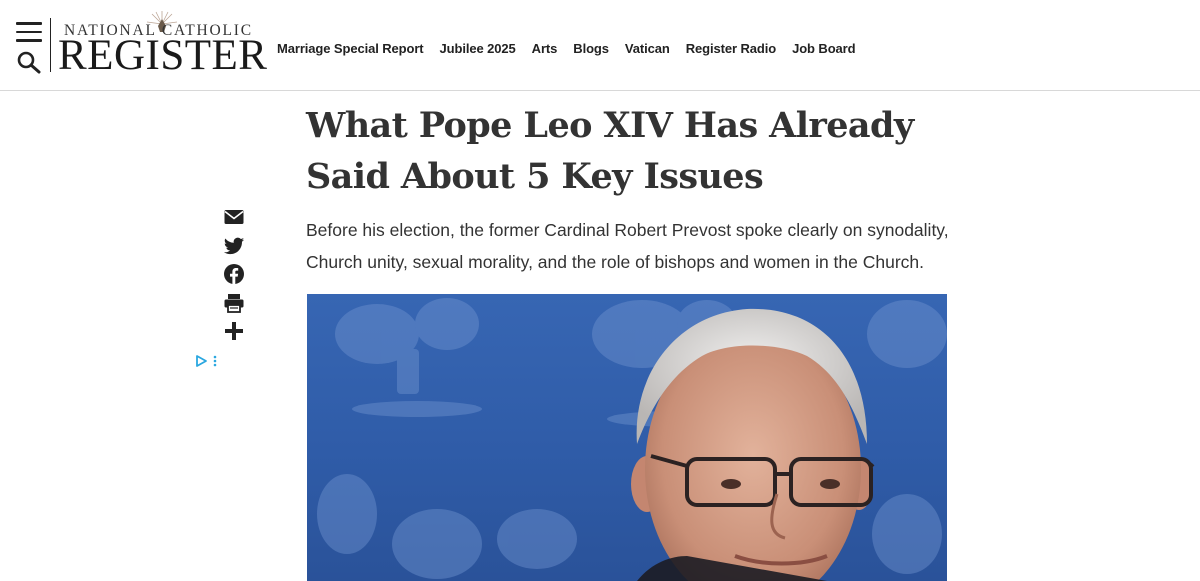 The width and height of the screenshot is (1200, 581). What do you see at coordinates (29, 32) in the screenshot?
I see `menu-icon` at bounding box center [29, 32].